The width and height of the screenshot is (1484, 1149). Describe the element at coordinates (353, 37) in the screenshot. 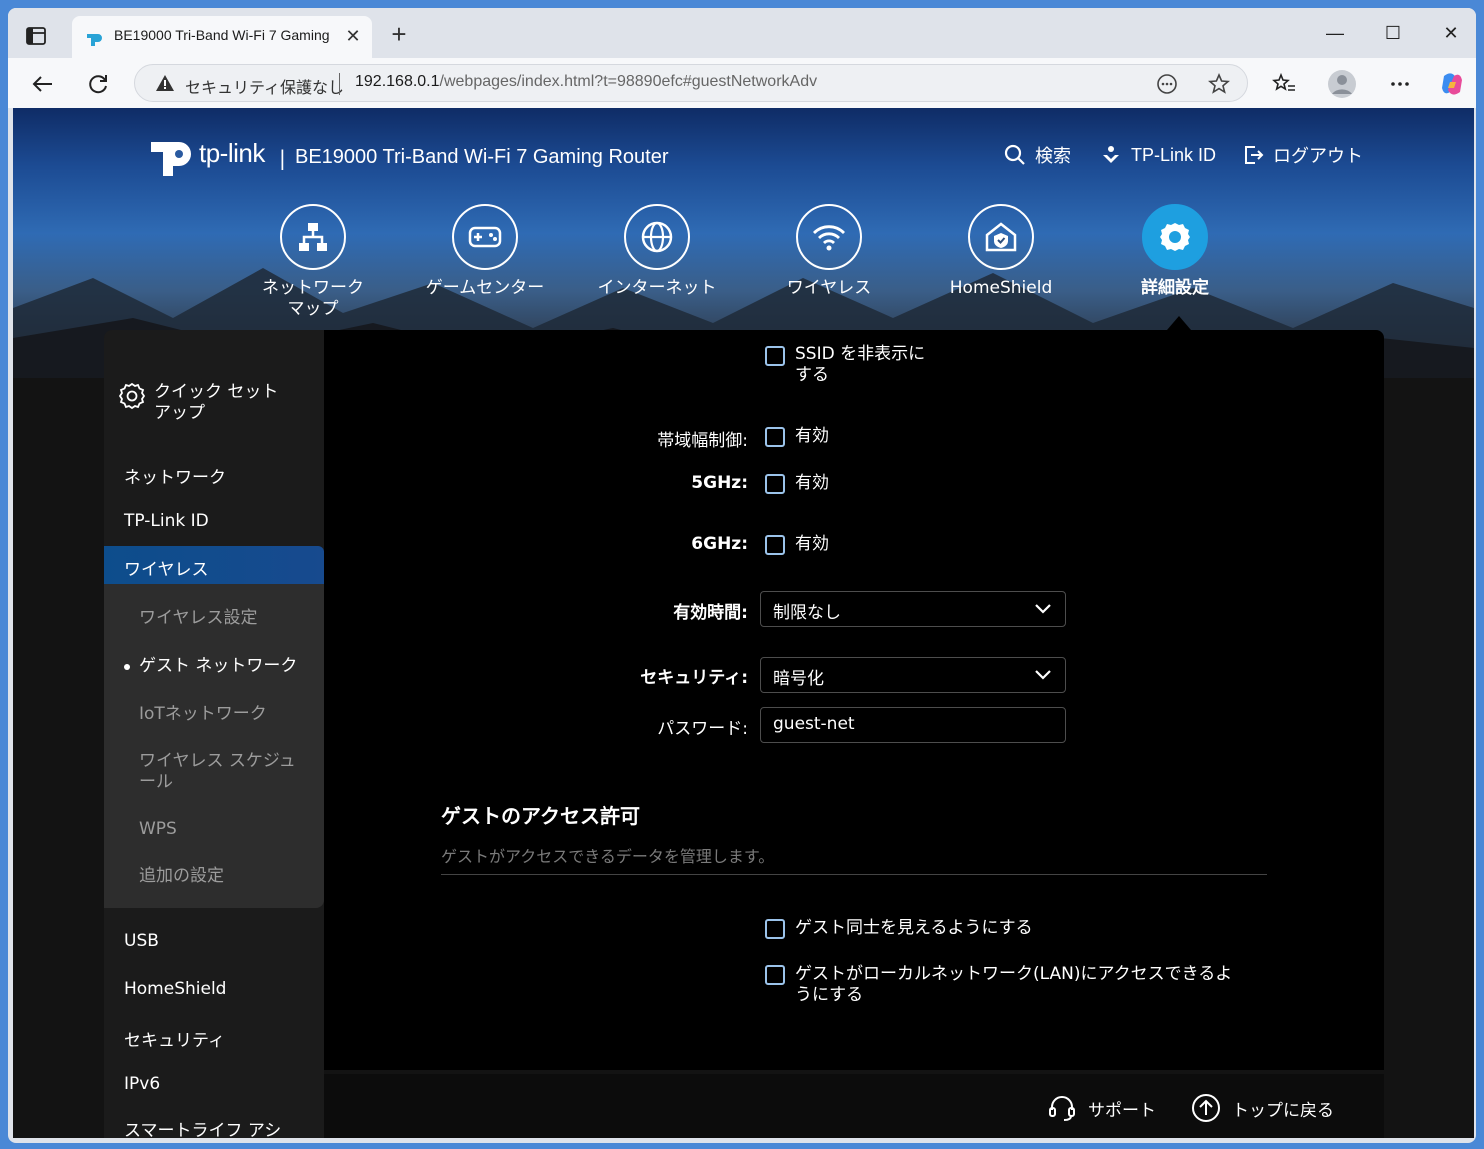

I see `tab-close-icon: ✕` at that location.